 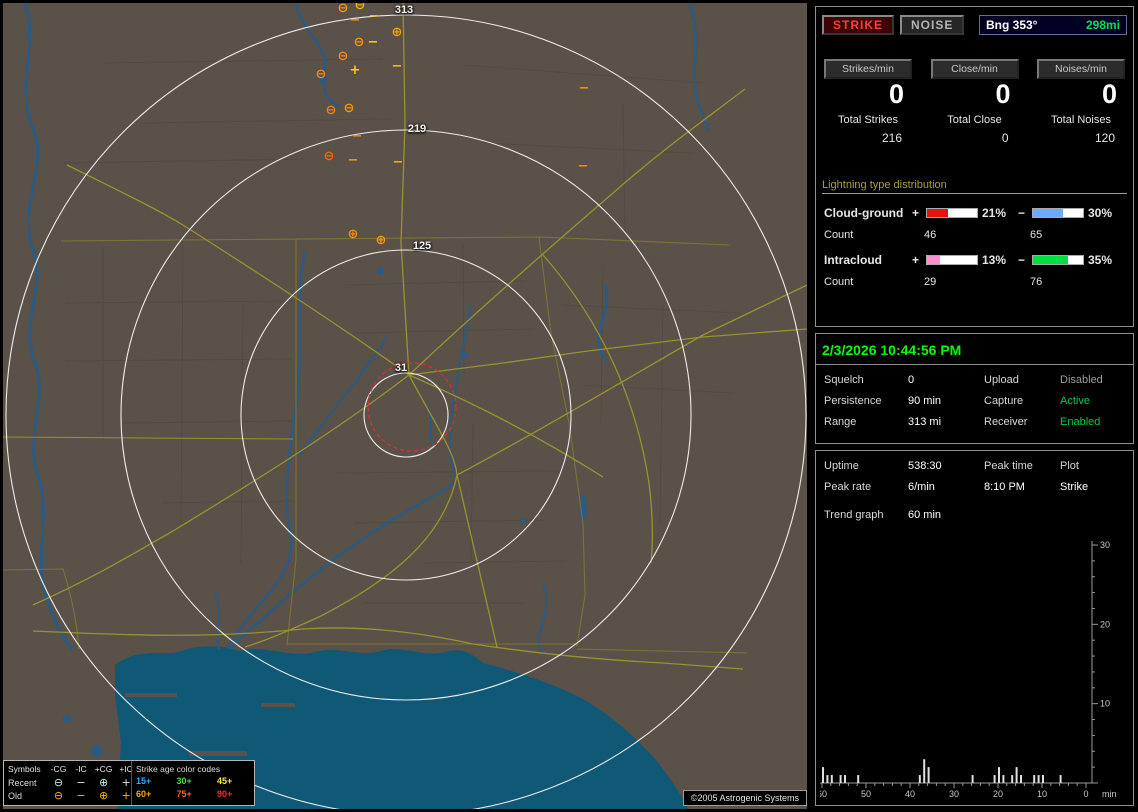 I want to click on ic-plus-count: 29, so click(x=930, y=282).